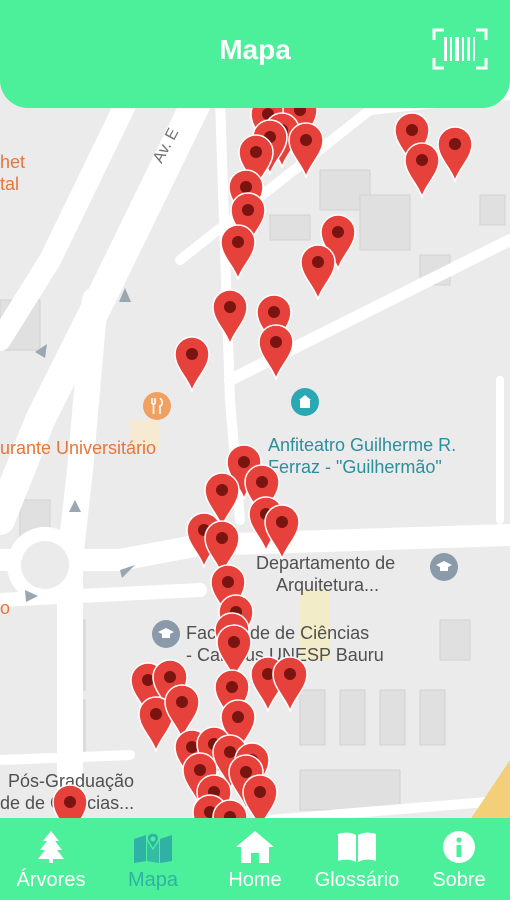  Describe the element at coordinates (153, 880) in the screenshot. I see `tab-label: Mapa` at that location.